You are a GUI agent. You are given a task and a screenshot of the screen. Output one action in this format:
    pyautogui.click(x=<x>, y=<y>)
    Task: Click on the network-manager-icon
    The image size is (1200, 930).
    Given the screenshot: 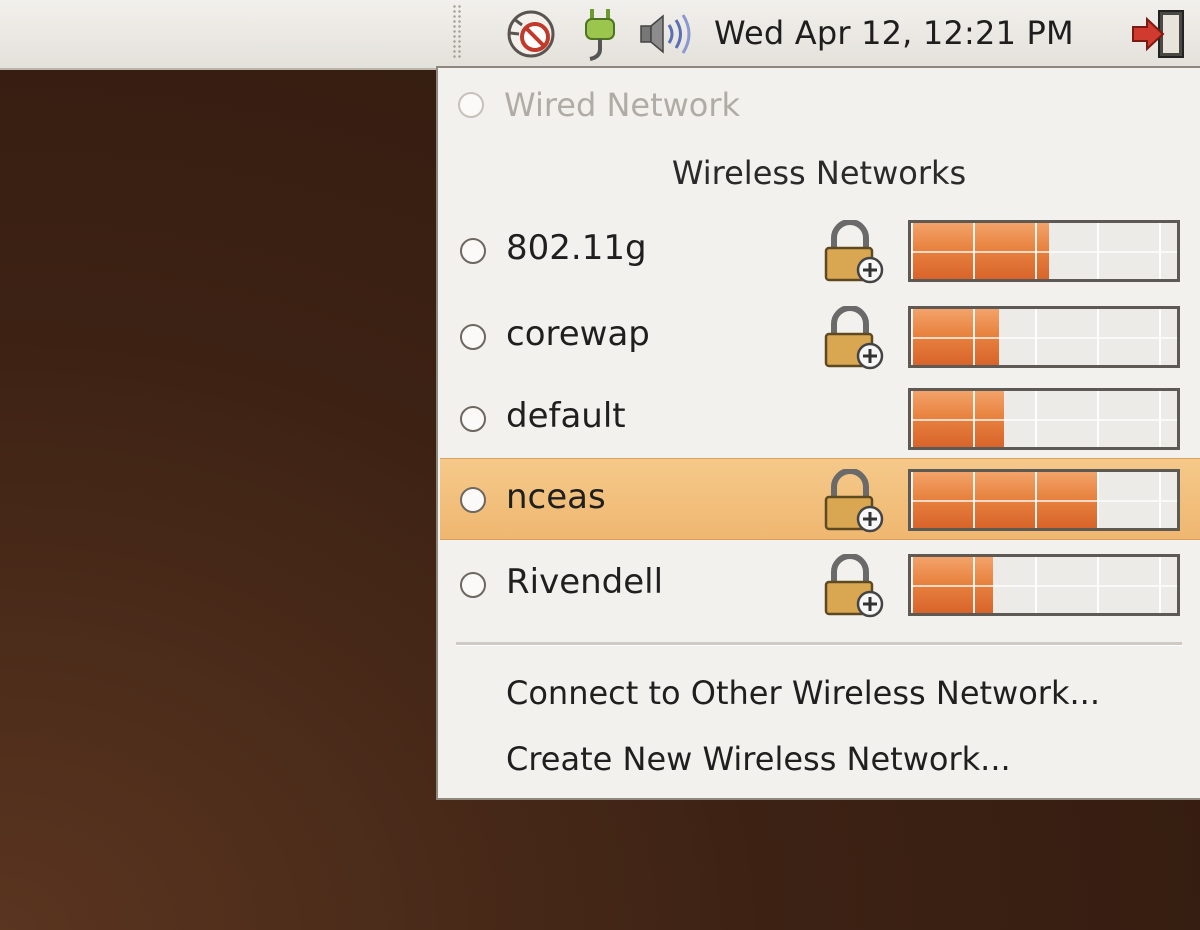 What is the action you would take?
    pyautogui.click(x=600, y=34)
    